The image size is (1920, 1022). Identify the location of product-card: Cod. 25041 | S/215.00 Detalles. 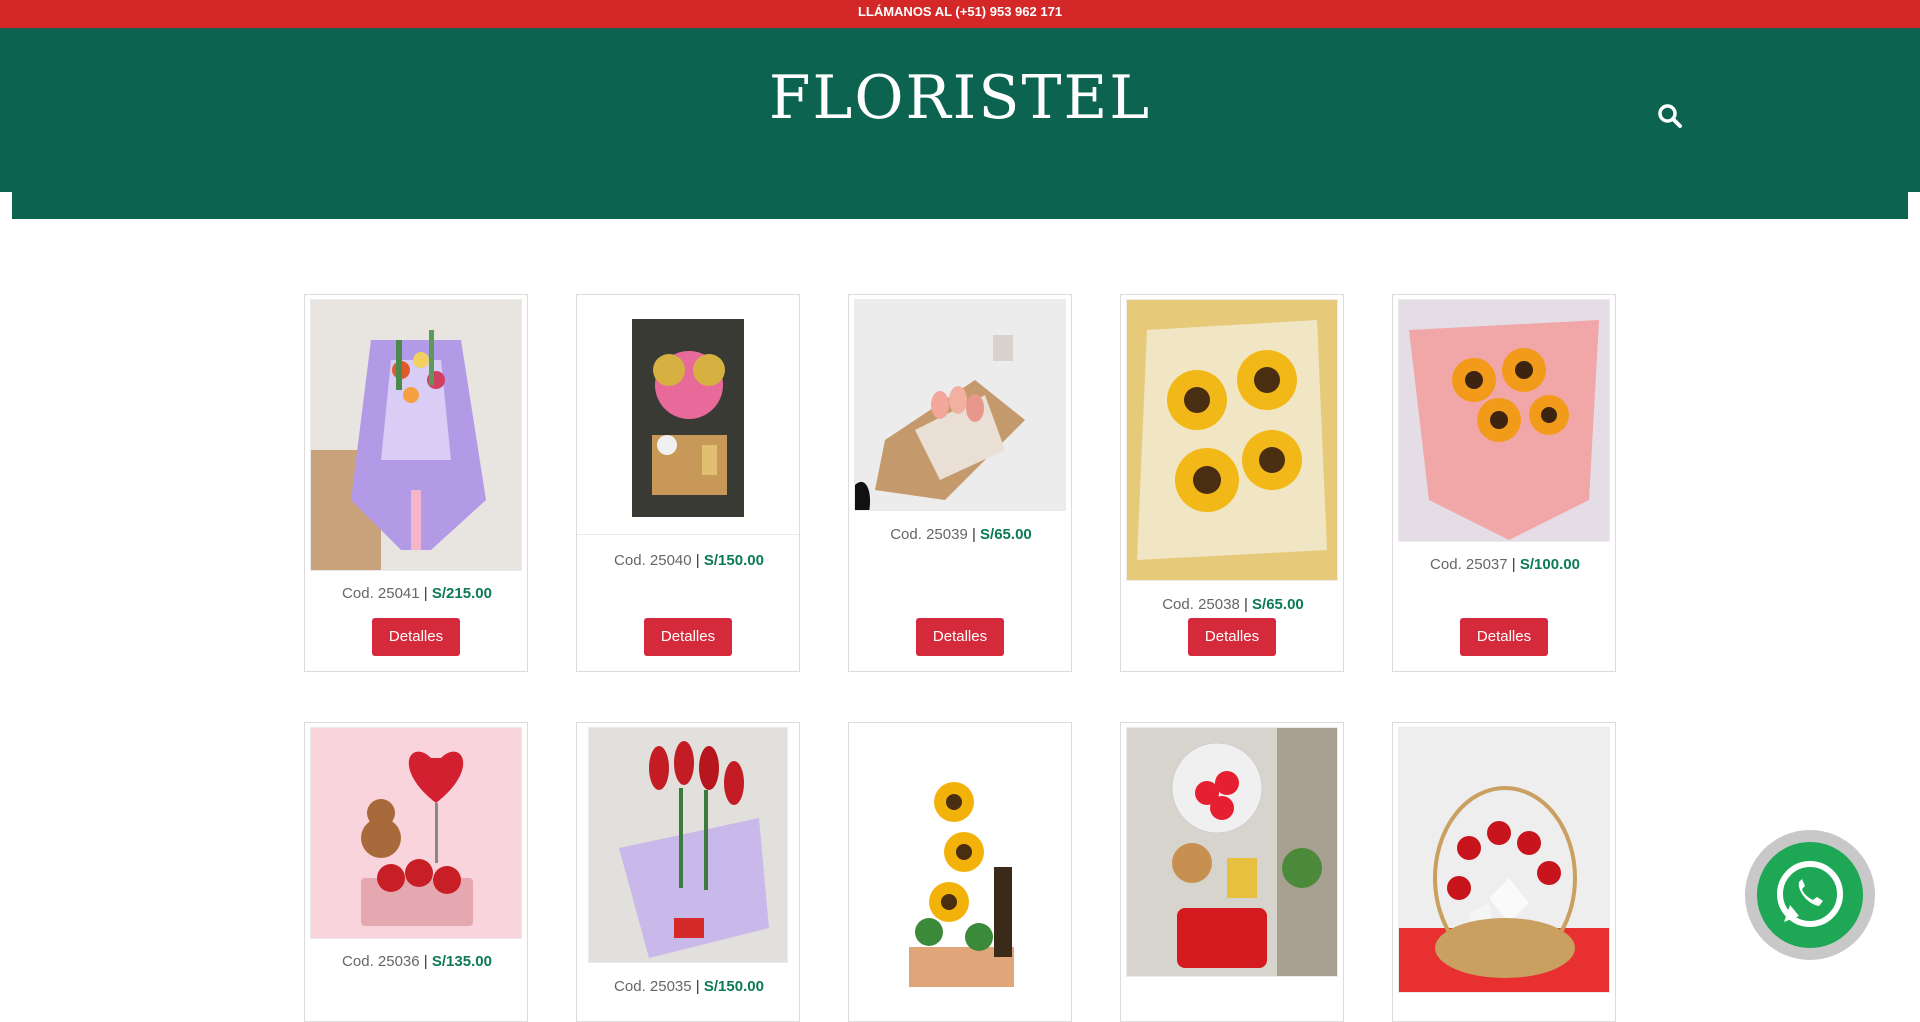
(416, 483).